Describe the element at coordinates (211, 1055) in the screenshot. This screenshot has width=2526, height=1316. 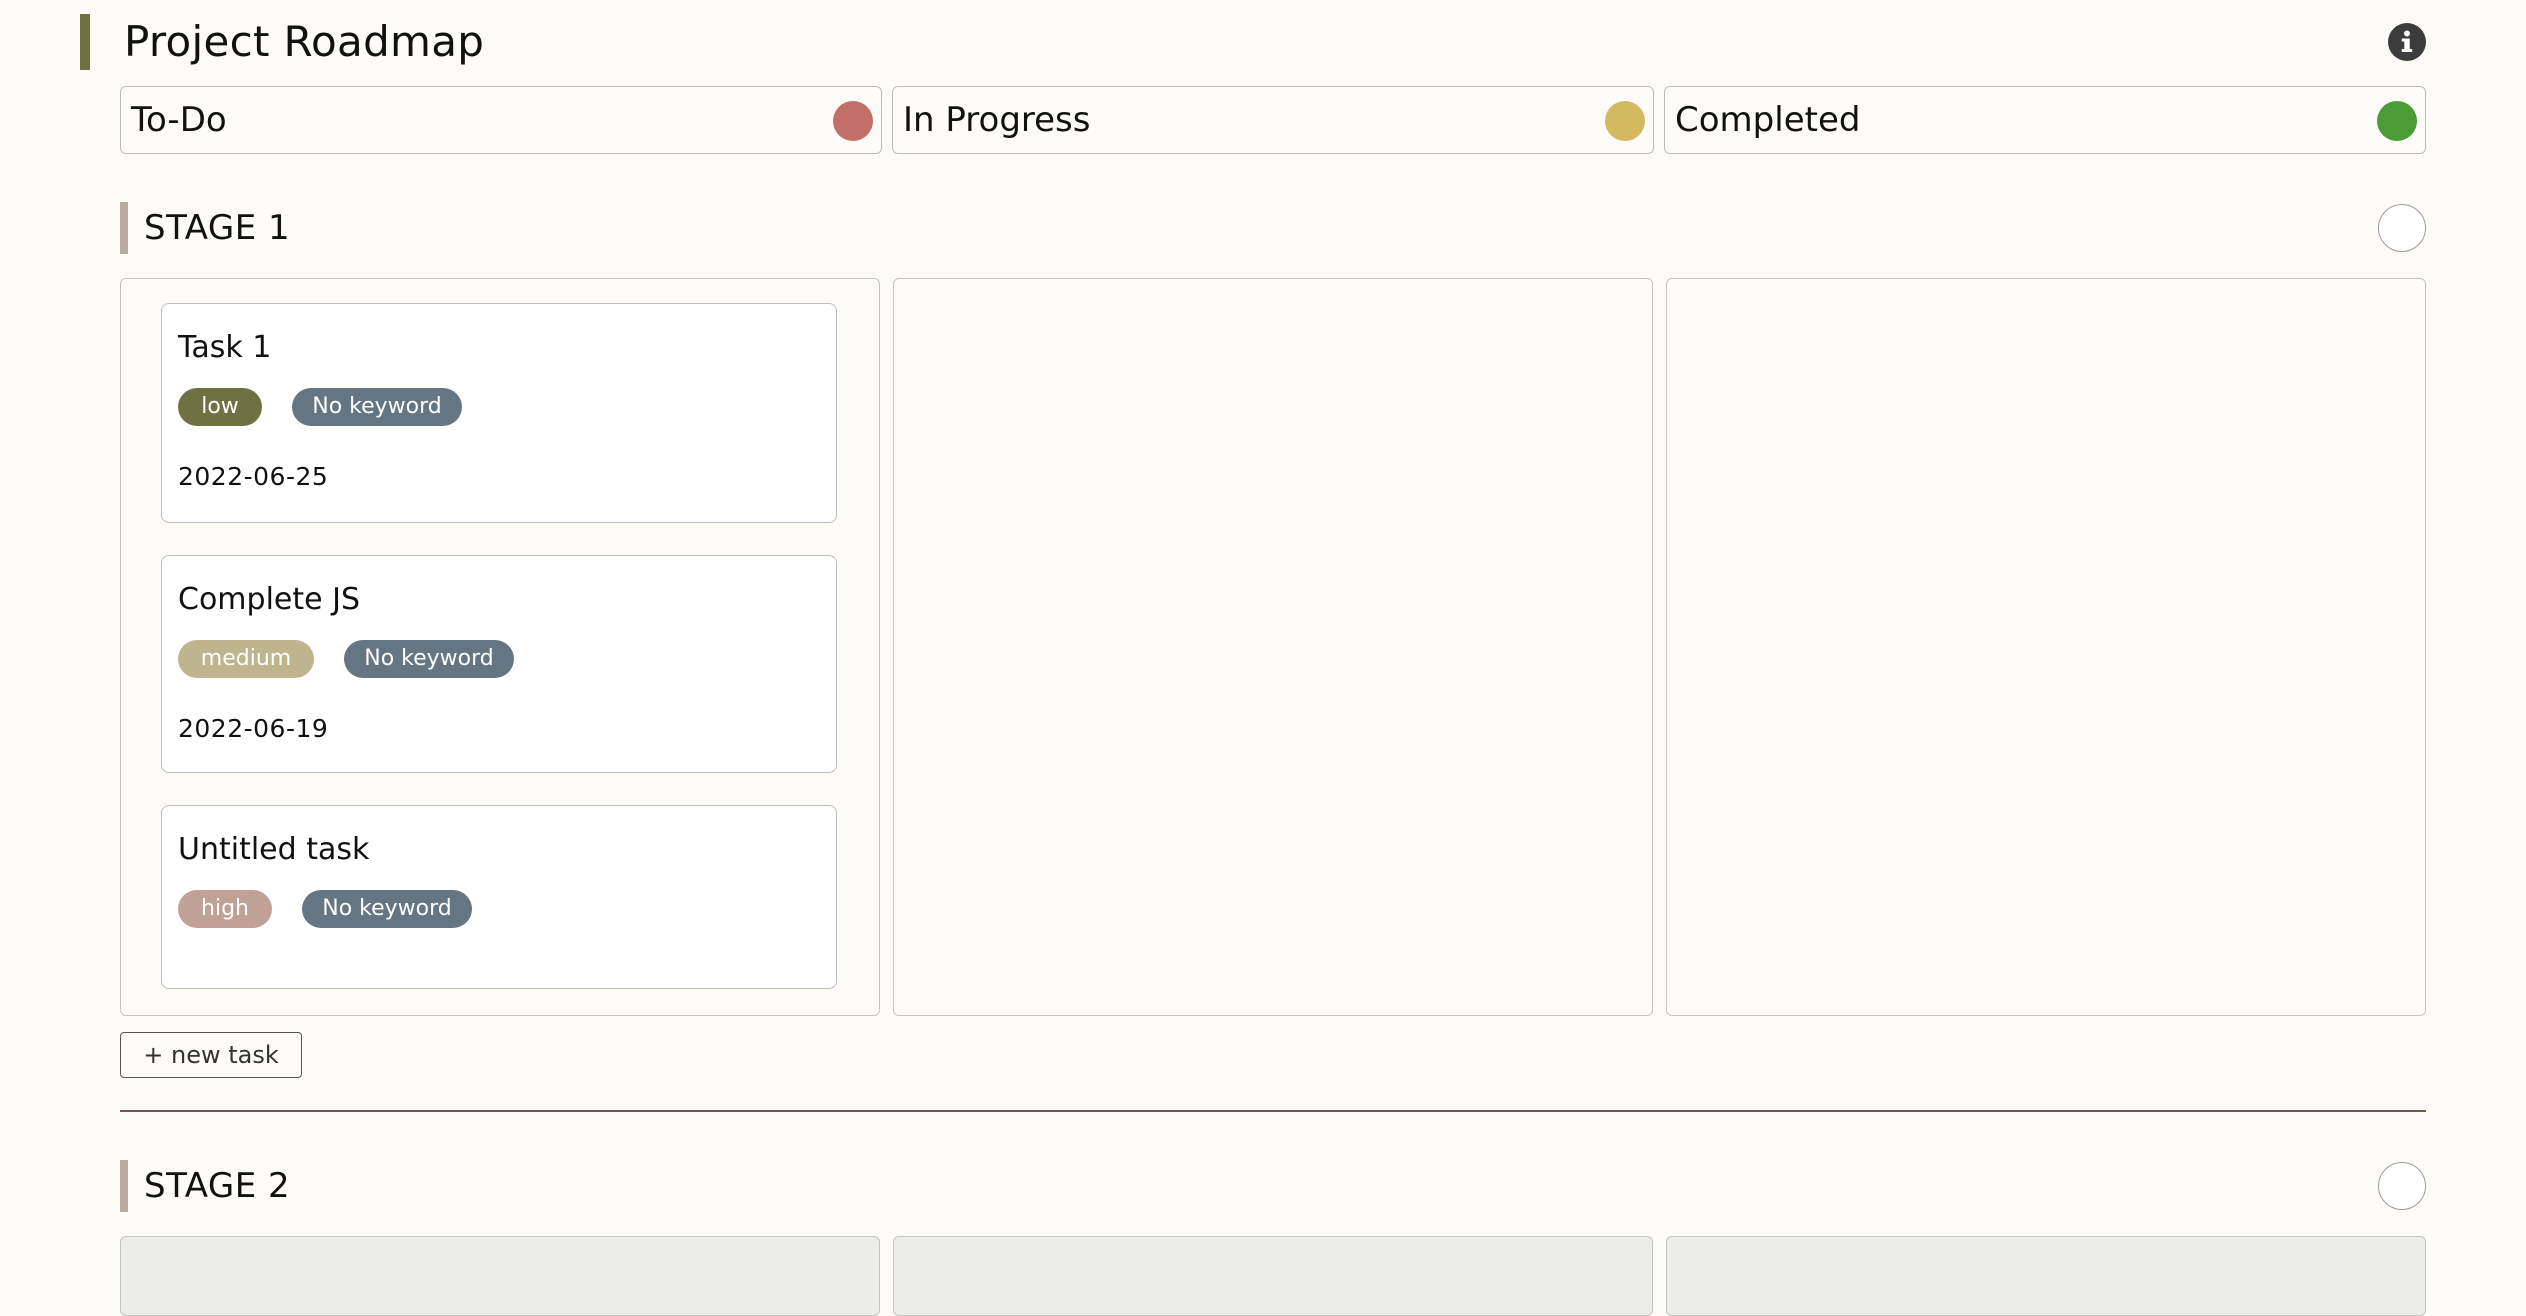
I see `new-task-button: + new task` at that location.